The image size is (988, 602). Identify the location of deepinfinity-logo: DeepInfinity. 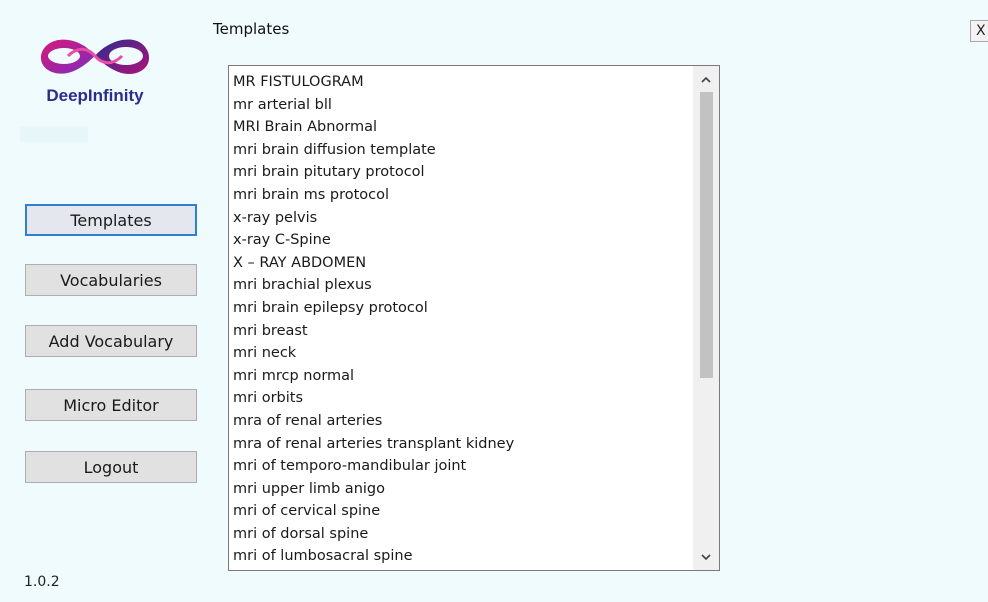
(95, 71).